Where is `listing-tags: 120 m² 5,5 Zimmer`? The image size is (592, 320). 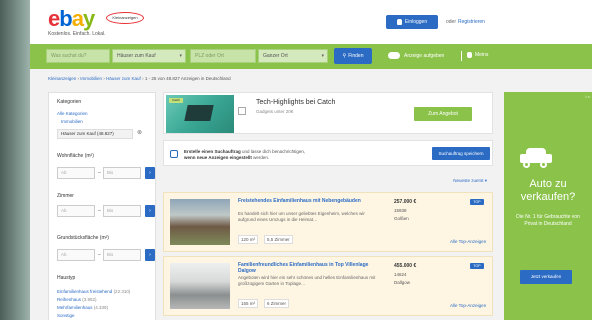
listing-tags: 120 m² 5,5 Zimmer is located at coordinates (265, 239).